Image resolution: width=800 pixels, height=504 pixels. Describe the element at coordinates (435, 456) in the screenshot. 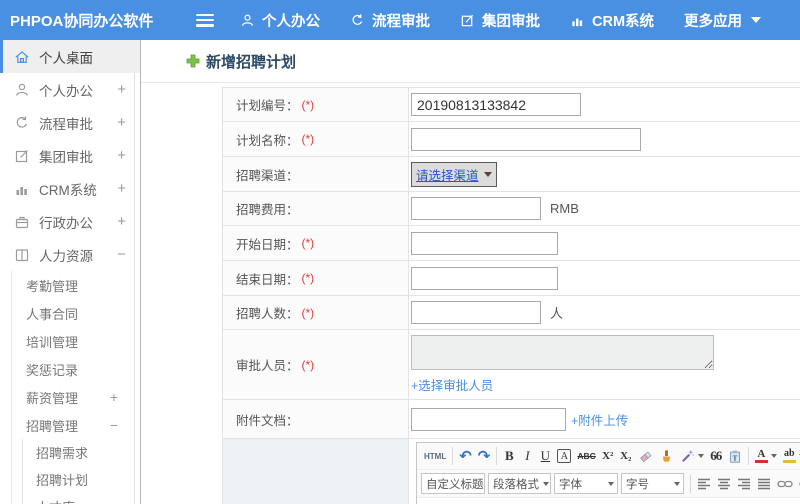

I see `html-source-button: HTML` at that location.